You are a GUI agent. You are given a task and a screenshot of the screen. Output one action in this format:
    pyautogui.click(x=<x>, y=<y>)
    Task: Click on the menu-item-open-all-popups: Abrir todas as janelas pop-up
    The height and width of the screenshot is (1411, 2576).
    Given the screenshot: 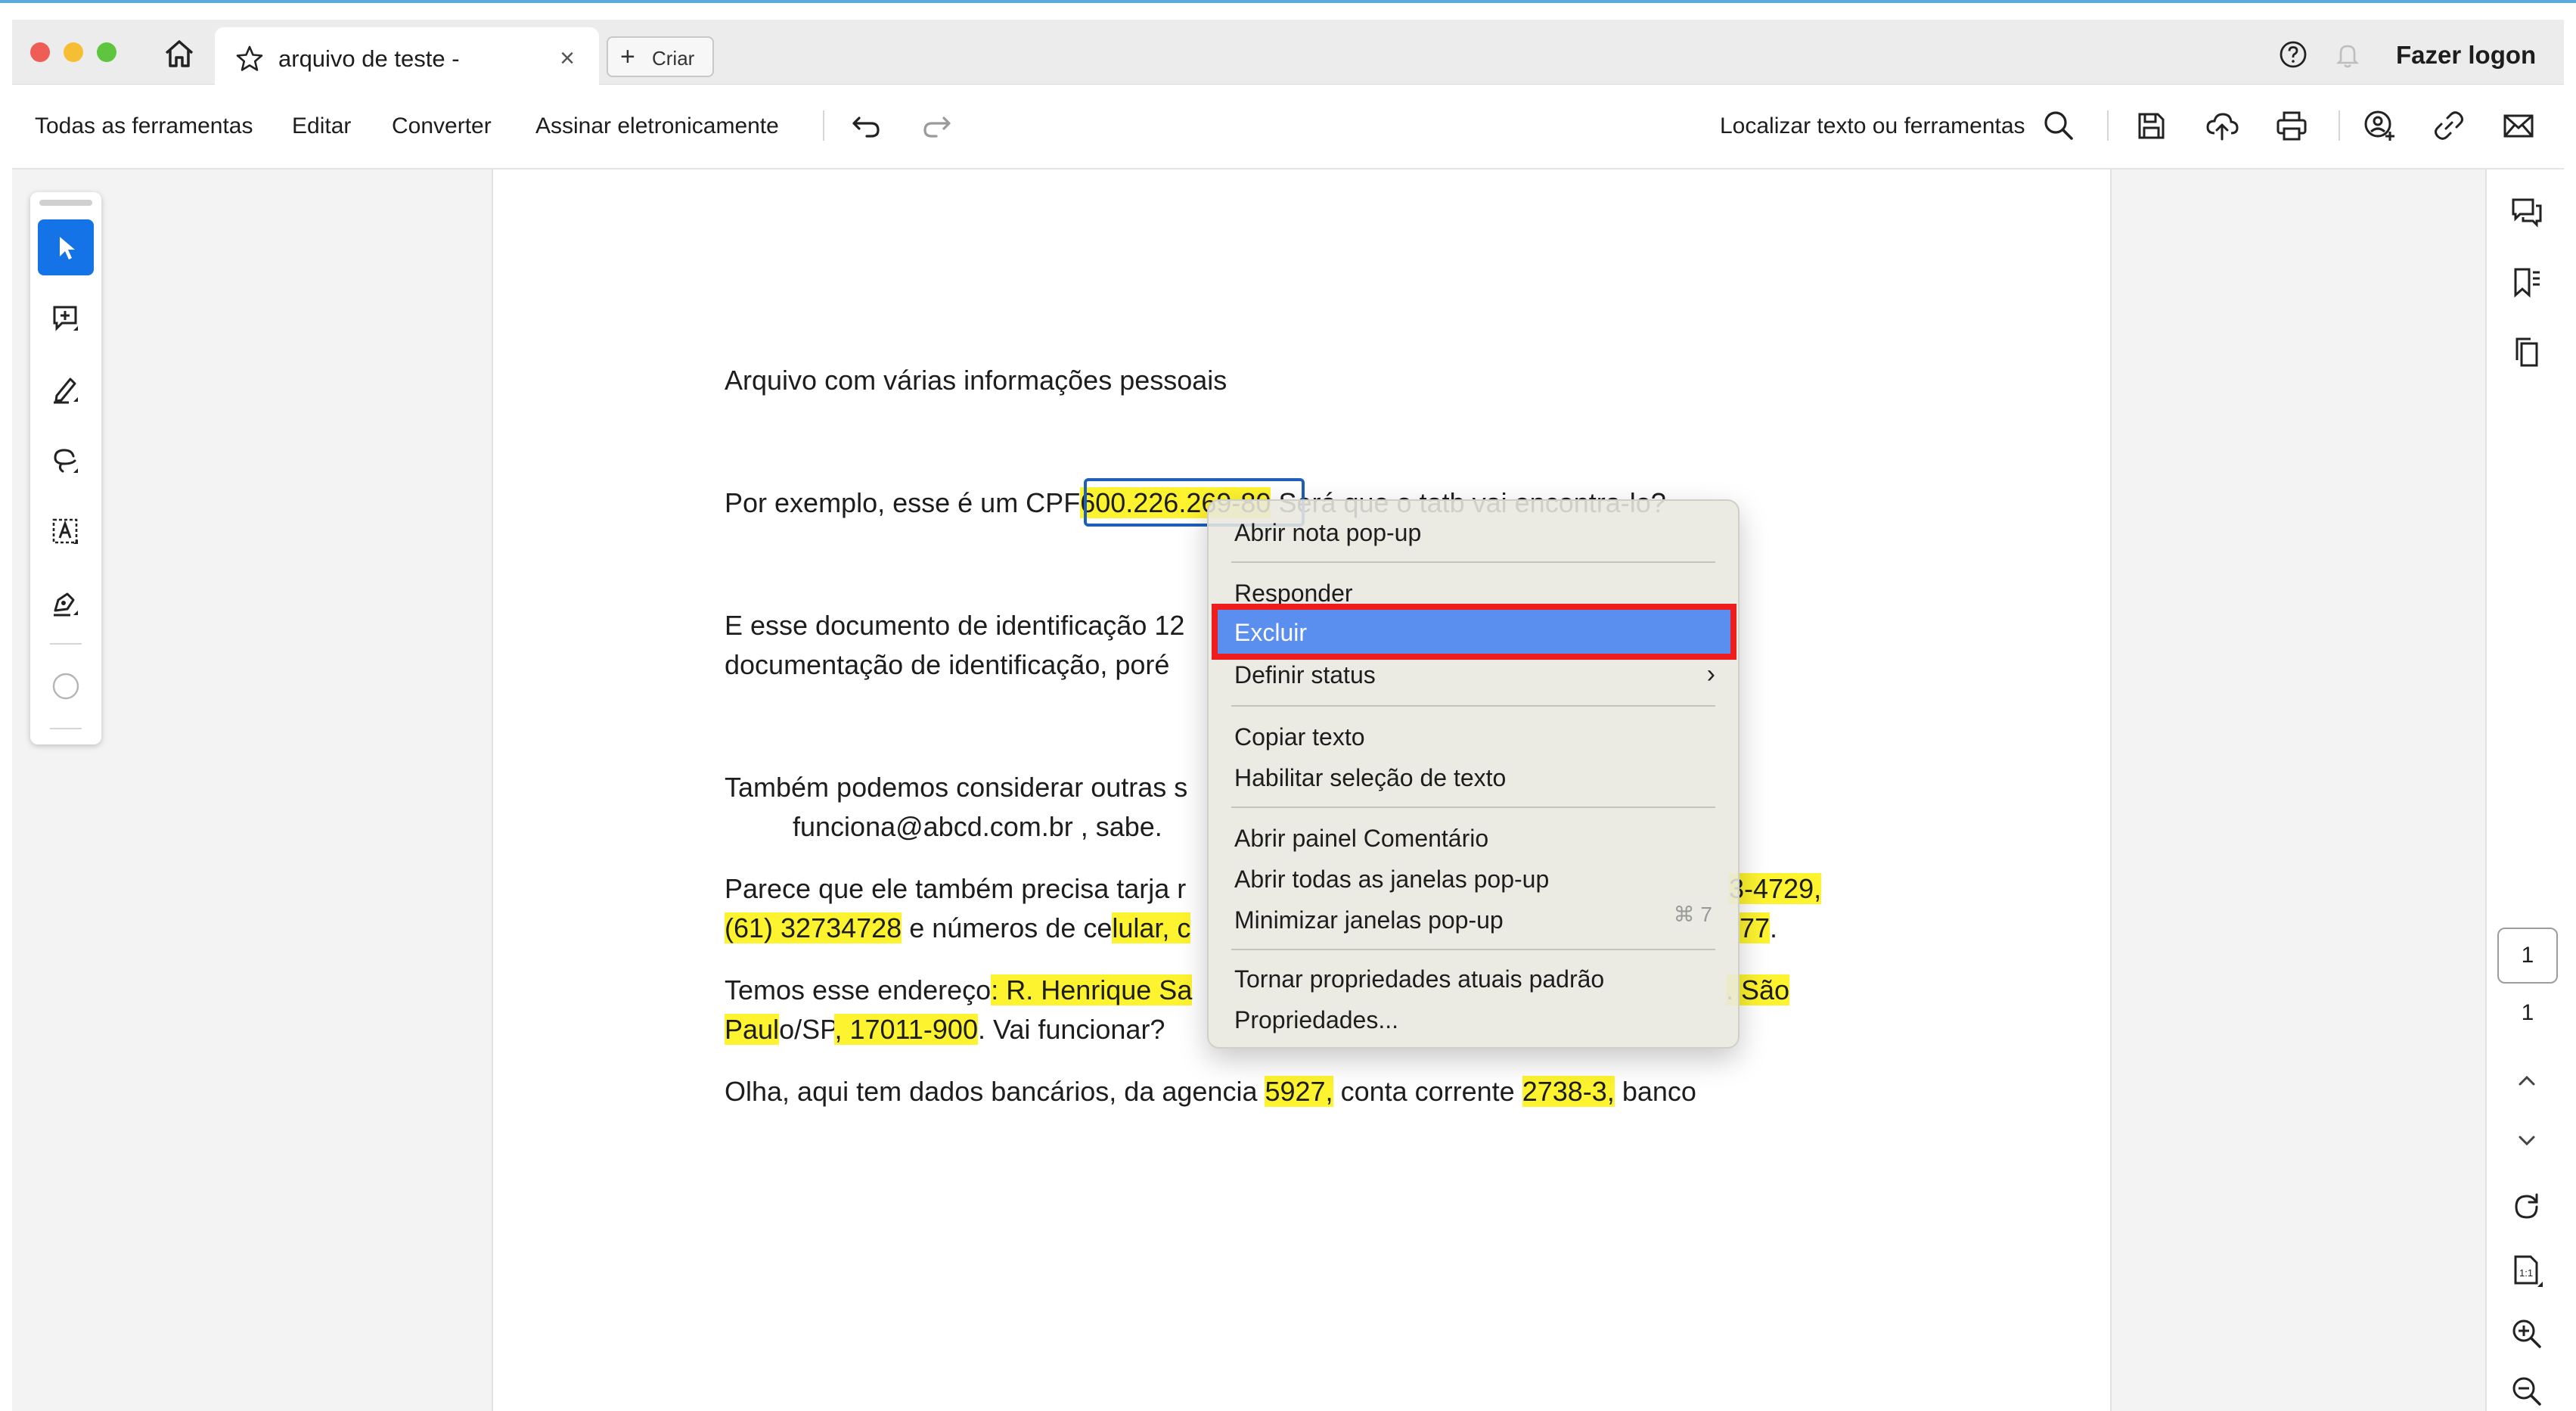 What is the action you would take?
    pyautogui.click(x=1391, y=880)
    